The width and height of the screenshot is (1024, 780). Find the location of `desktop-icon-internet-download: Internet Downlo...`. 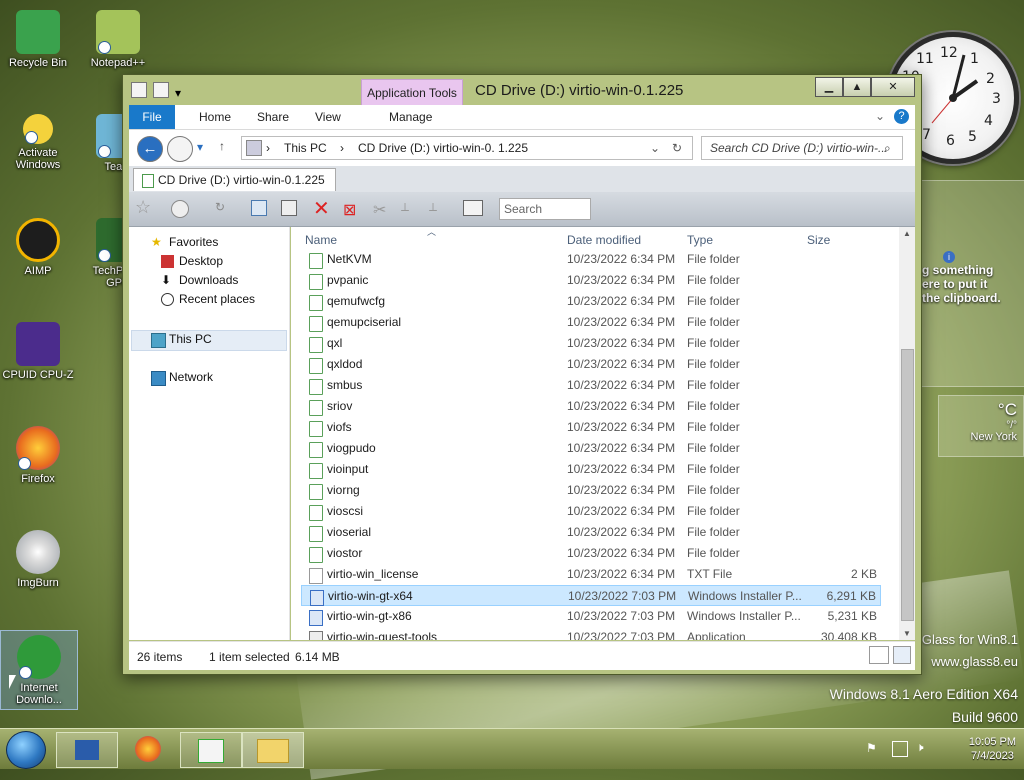

desktop-icon-internet-download: Internet Downlo... is located at coordinates (39, 670).